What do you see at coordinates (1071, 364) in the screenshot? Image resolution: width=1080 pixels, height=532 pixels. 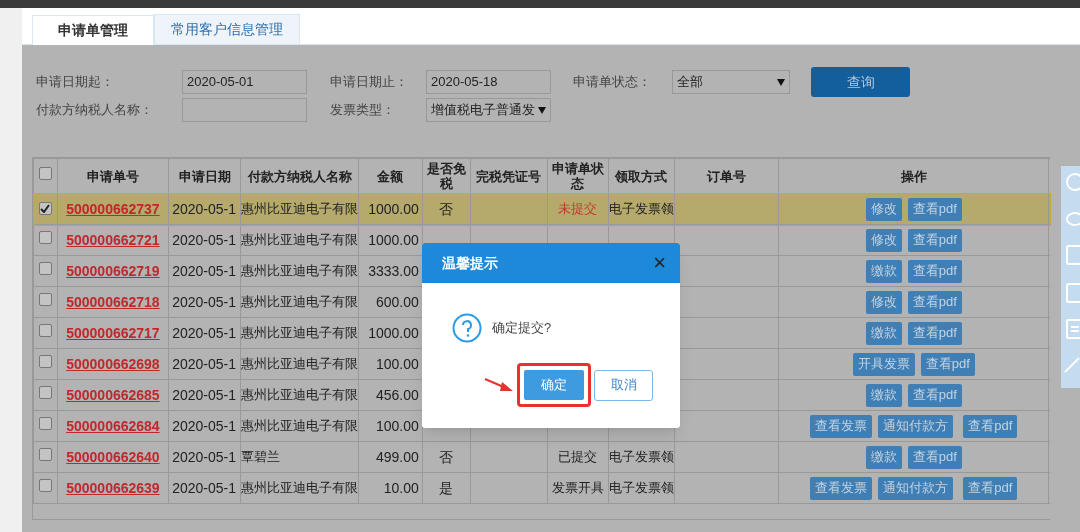 I see `edit-icon` at bounding box center [1071, 364].